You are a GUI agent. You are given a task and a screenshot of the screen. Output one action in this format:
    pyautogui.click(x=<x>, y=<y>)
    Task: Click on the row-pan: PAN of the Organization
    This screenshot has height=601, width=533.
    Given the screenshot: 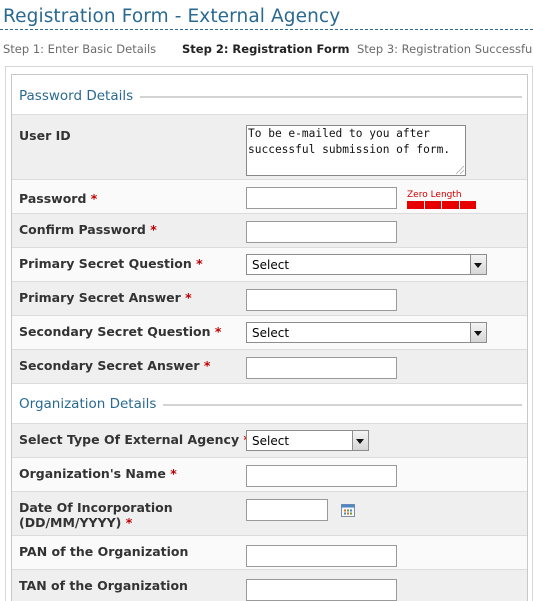 What is the action you would take?
    pyautogui.click(x=269, y=552)
    